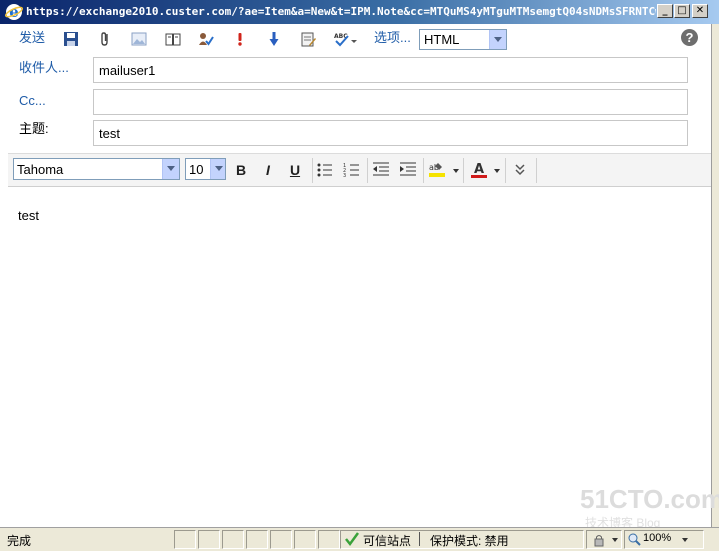 The image size is (719, 551). What do you see at coordinates (634, 539) in the screenshot?
I see `zoom-icon` at bounding box center [634, 539].